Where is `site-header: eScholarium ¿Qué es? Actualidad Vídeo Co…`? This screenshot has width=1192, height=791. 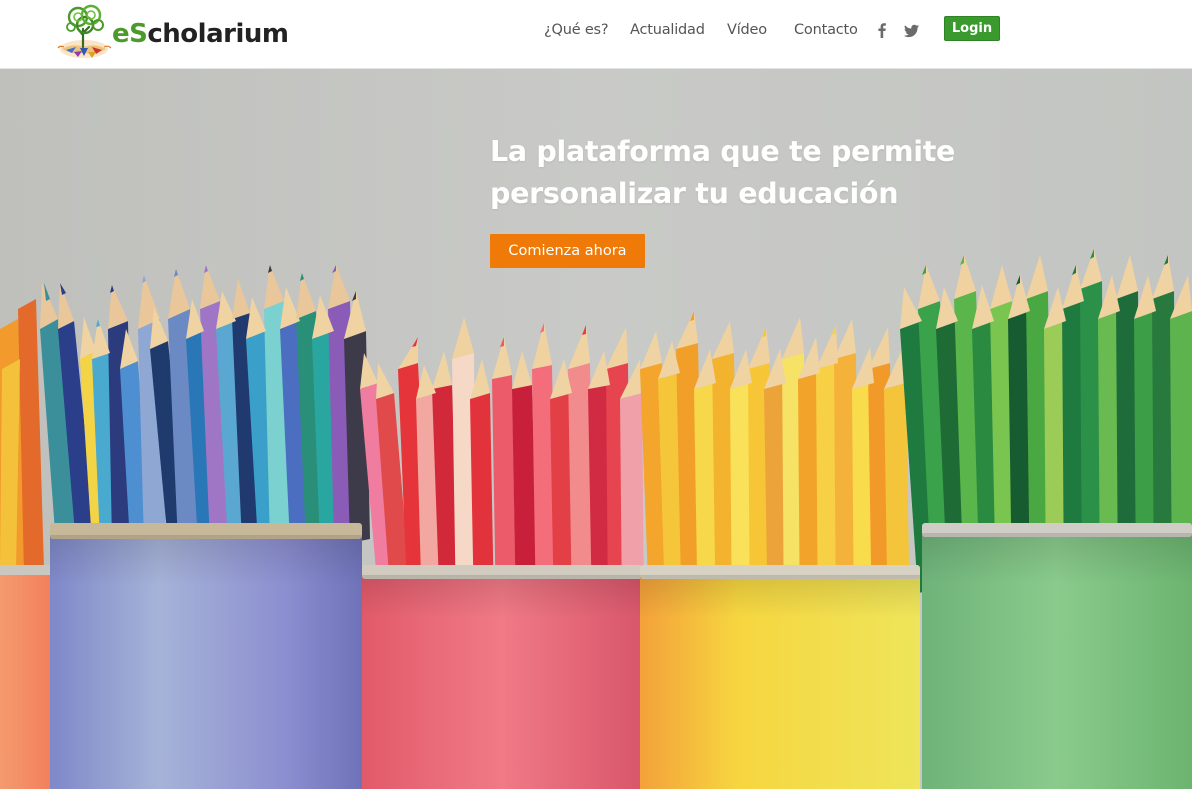 site-header: eScholarium ¿Qué es? Actualidad Vídeo Co… is located at coordinates (596, 34).